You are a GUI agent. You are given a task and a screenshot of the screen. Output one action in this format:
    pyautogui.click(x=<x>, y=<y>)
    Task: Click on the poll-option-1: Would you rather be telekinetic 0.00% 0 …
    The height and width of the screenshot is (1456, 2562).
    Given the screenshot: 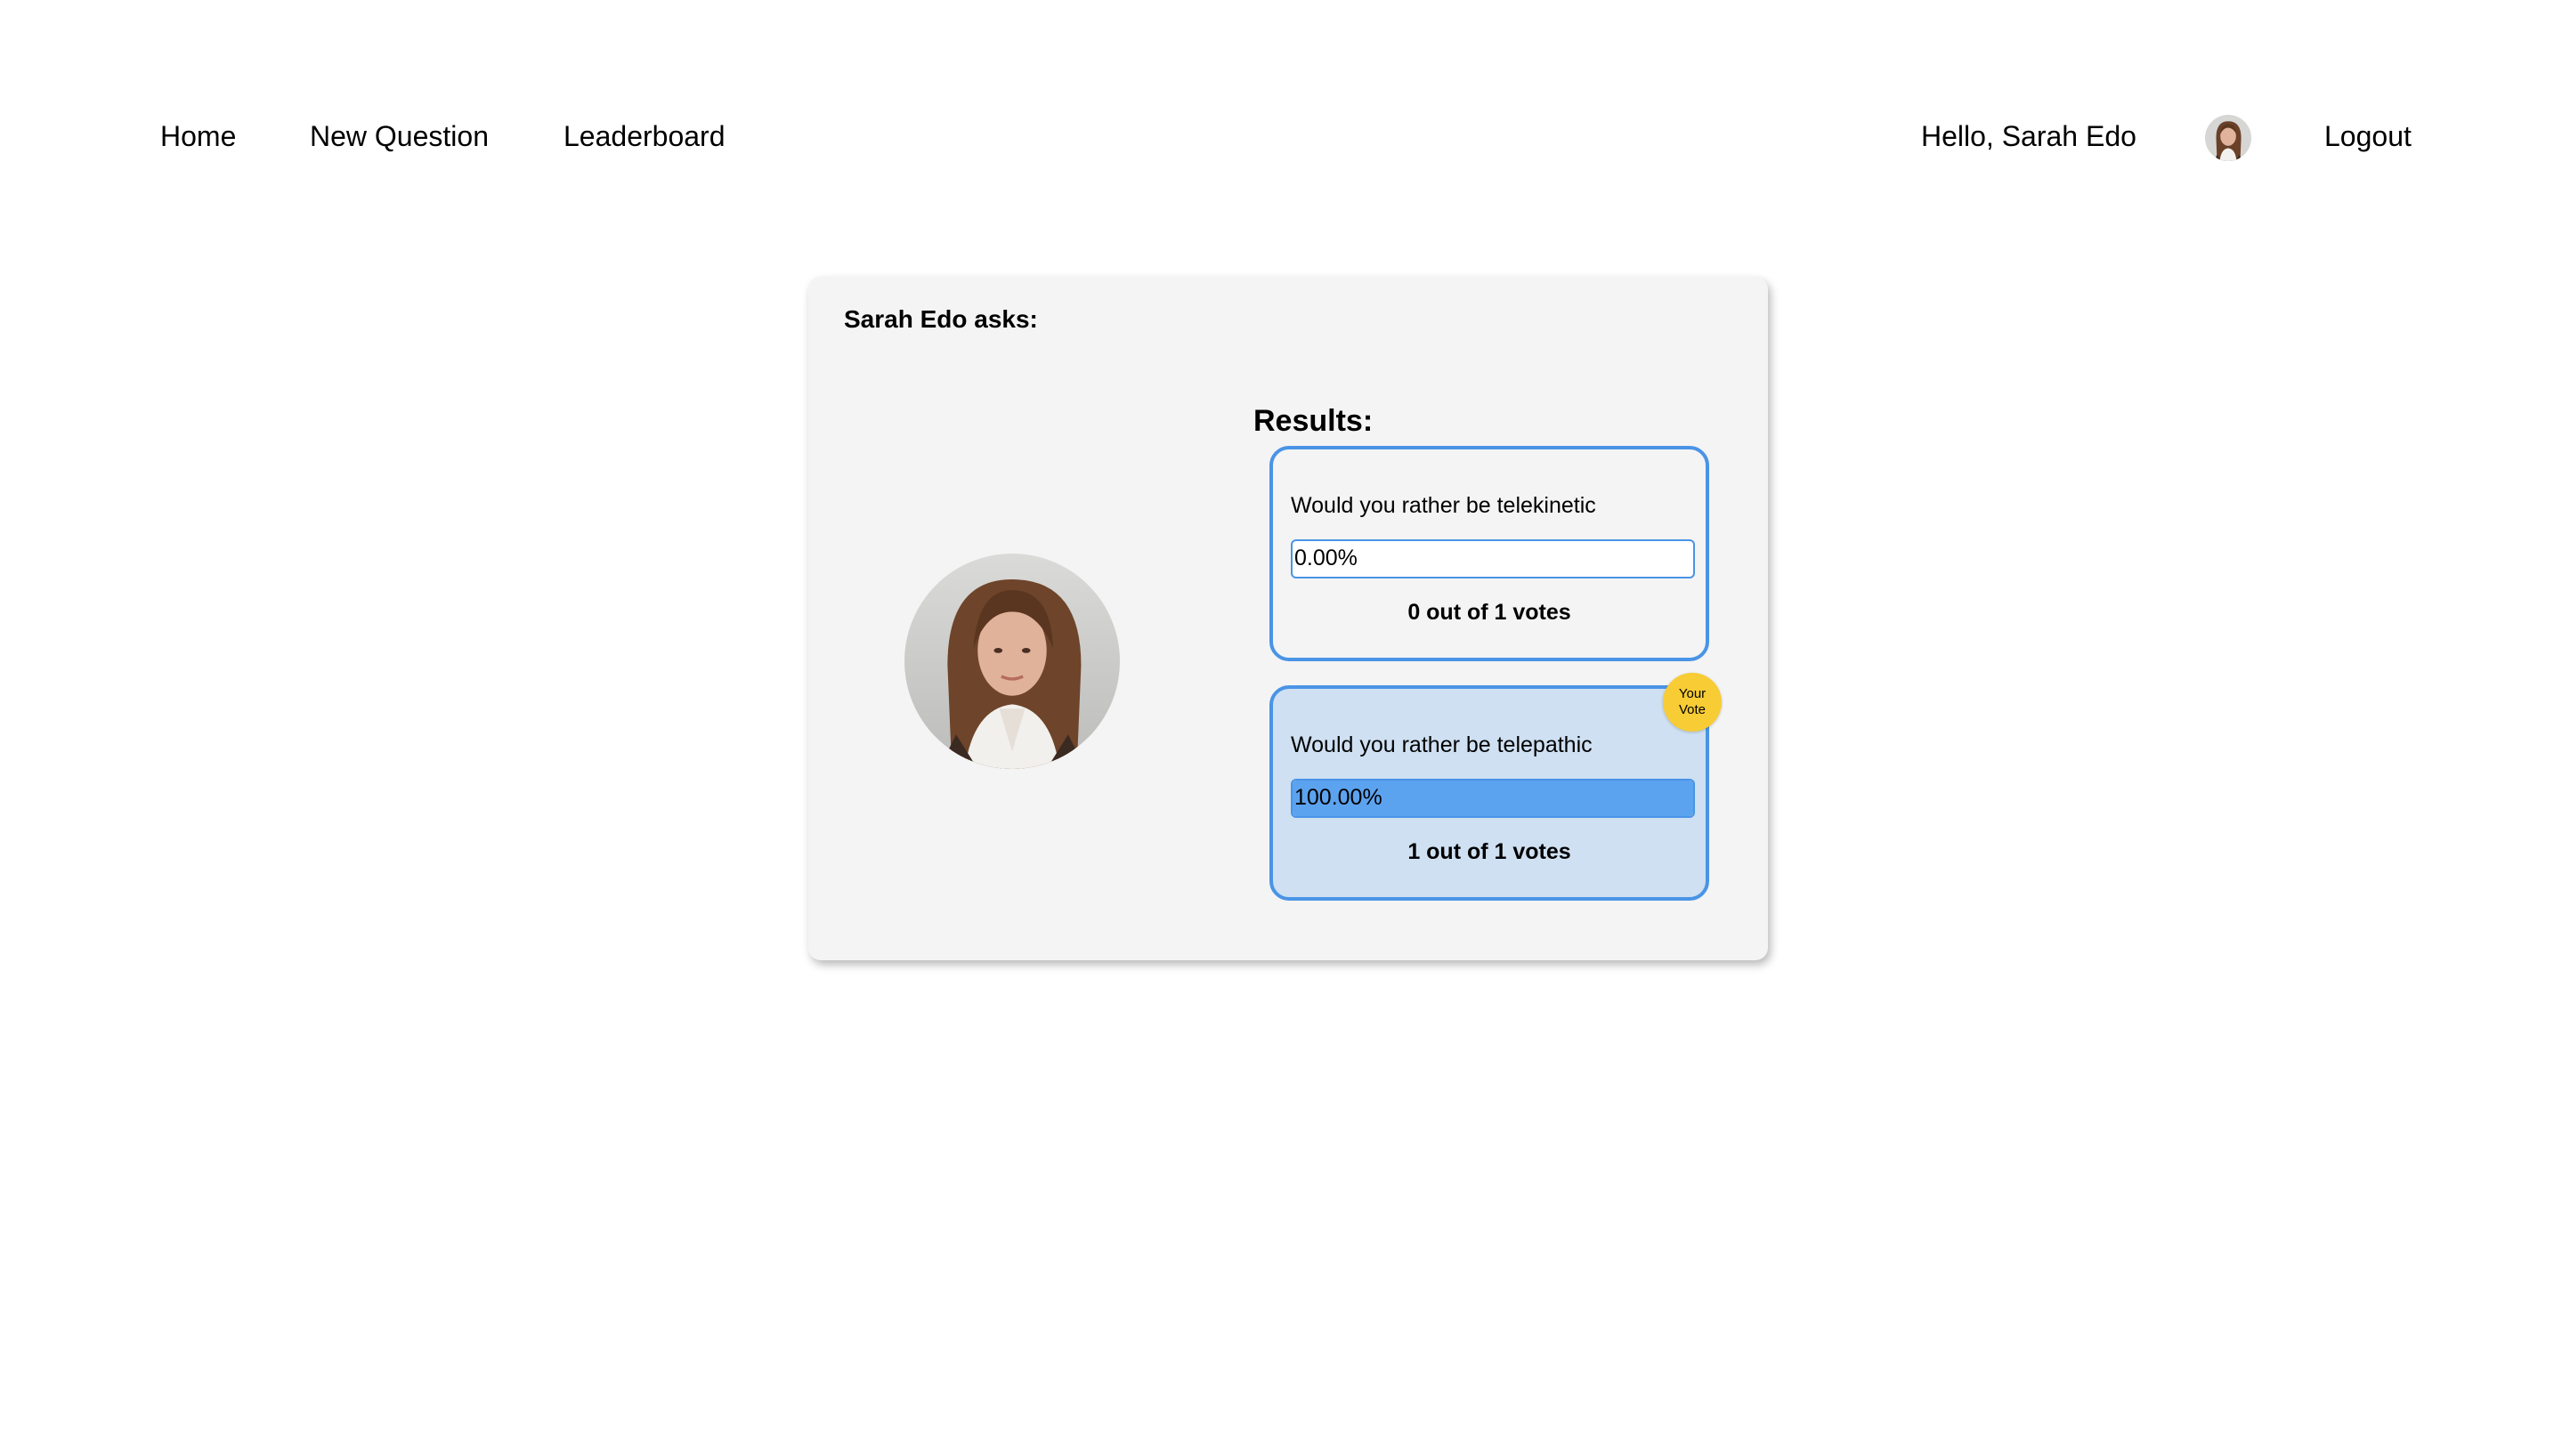 What is the action you would take?
    pyautogui.click(x=1489, y=553)
    